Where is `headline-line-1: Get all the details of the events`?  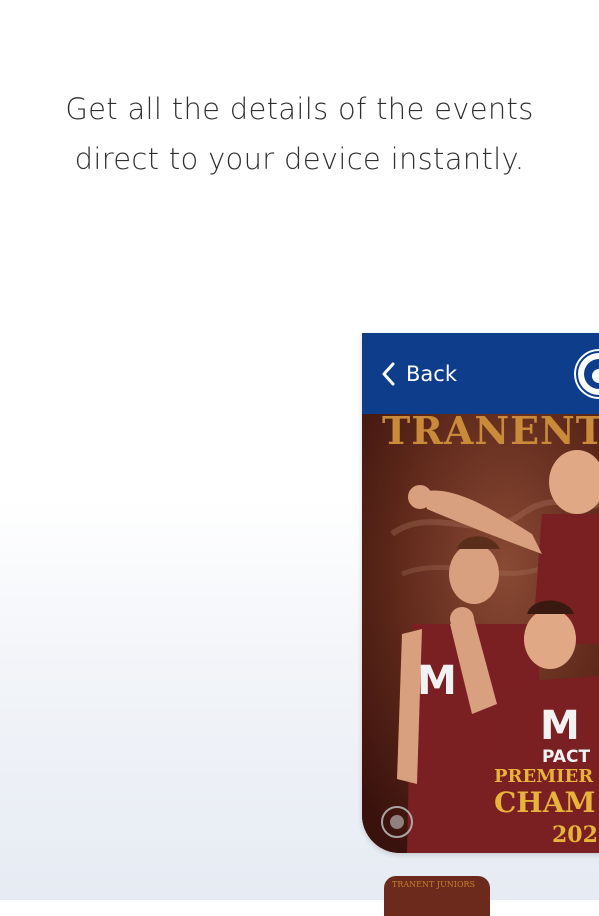 headline-line-1: Get all the details of the events is located at coordinates (299, 109).